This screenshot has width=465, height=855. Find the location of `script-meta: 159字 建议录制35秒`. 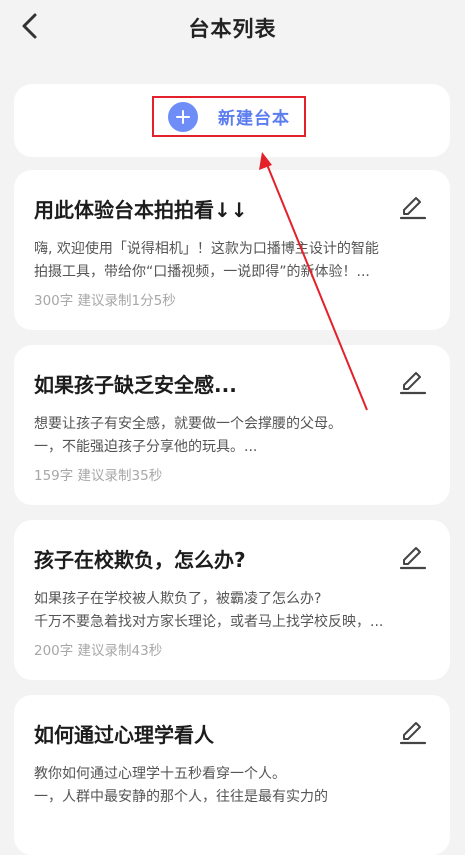

script-meta: 159字 建议录制35秒 is located at coordinates (98, 476).